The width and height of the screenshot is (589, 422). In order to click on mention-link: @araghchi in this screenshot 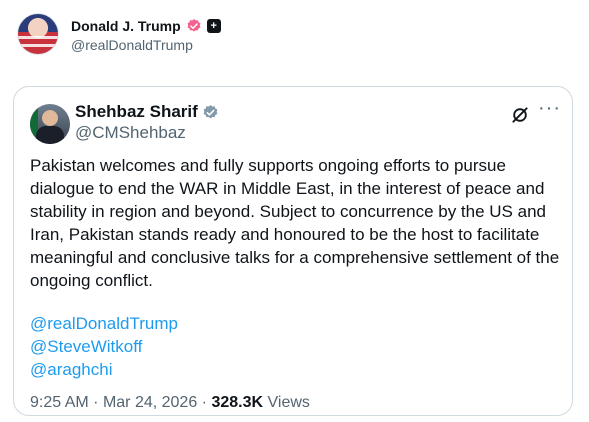, I will do `click(104, 369)`.